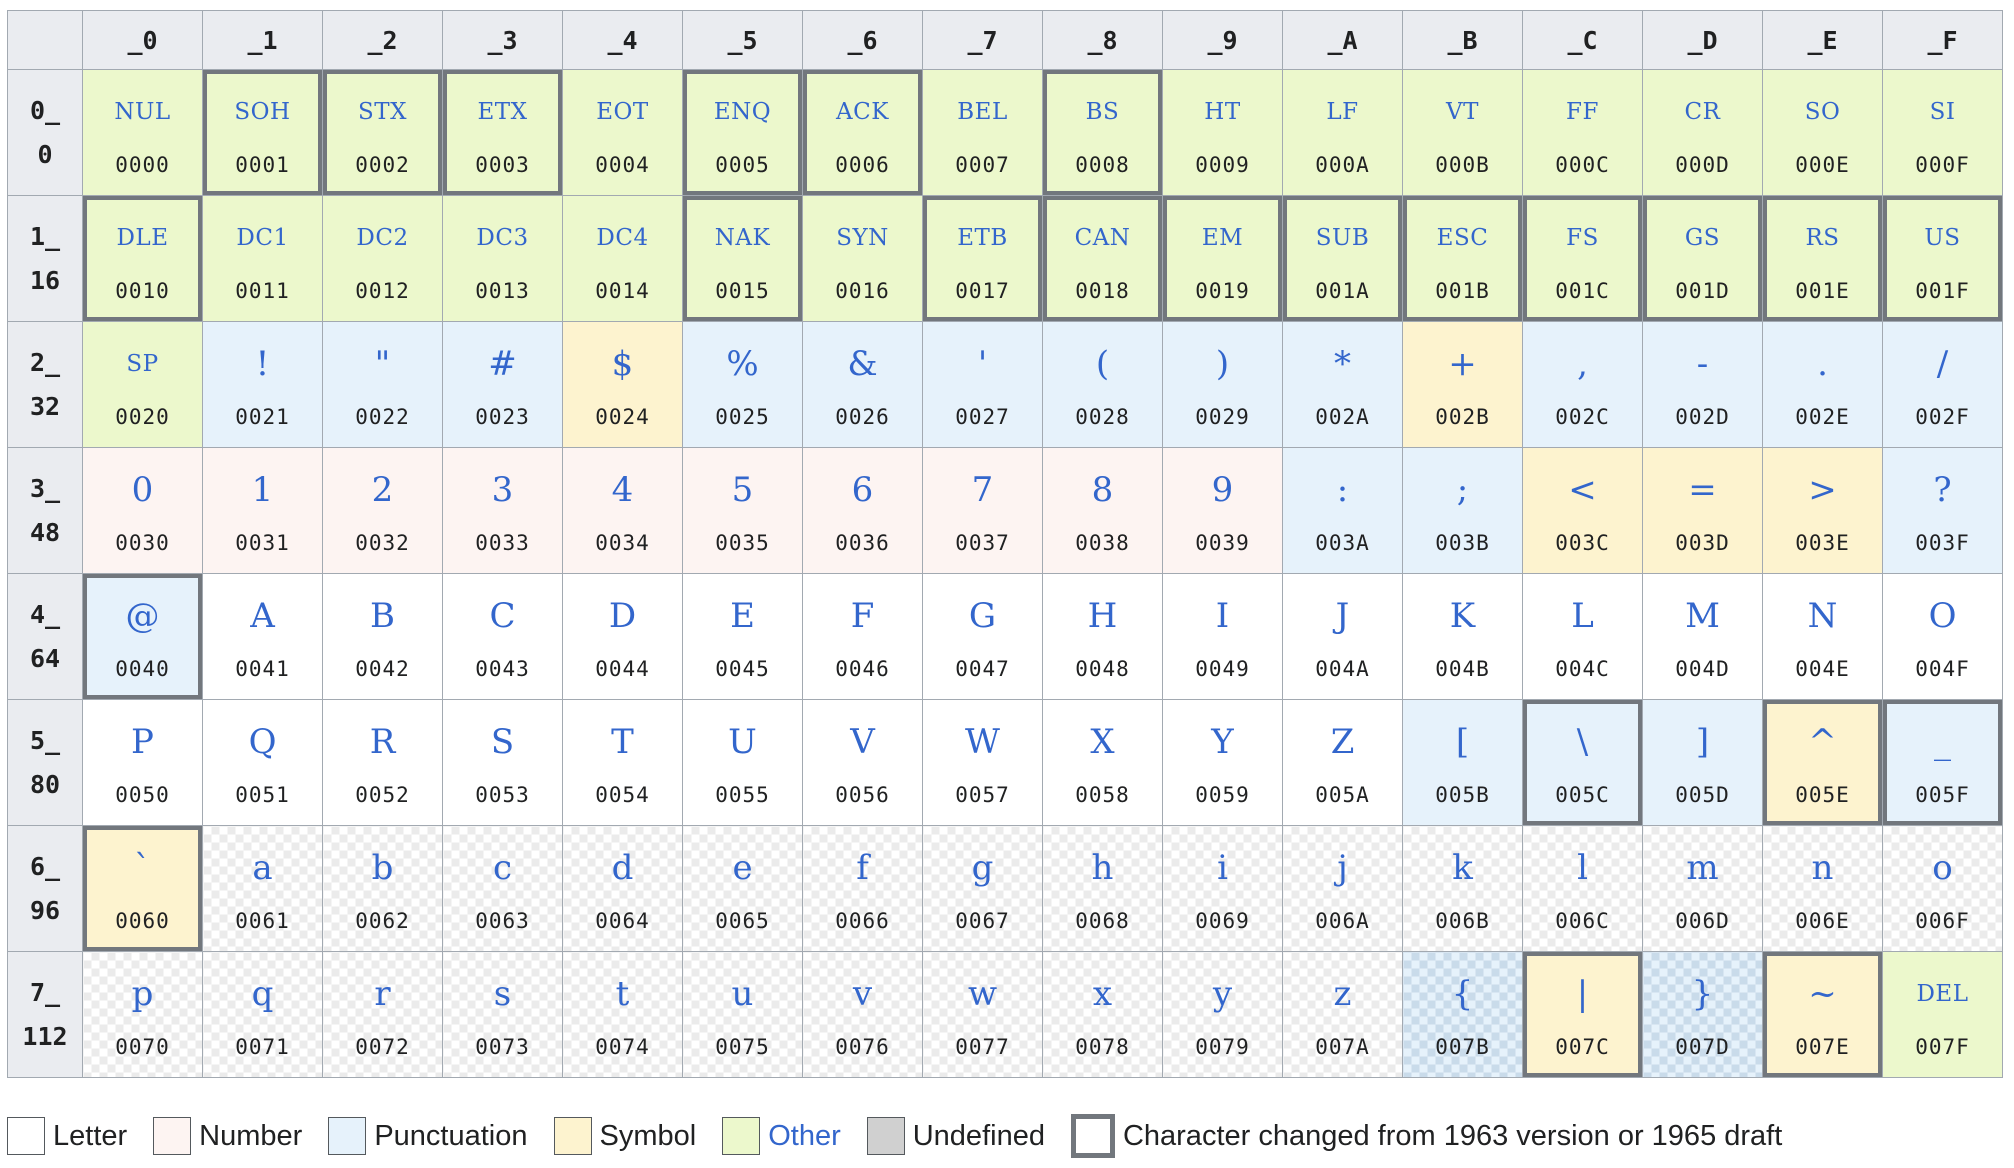 The width and height of the screenshot is (2014, 1168). I want to click on character-glyph: EOT, so click(622, 112).